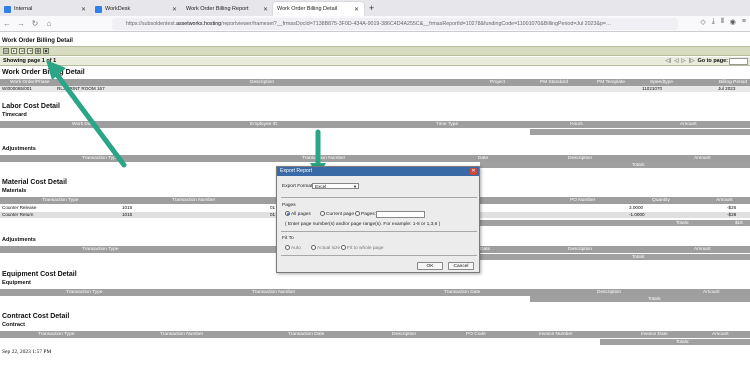  Describe the element at coordinates (31, 106) in the screenshot. I see `labor-title: Labor Cost Detail` at that location.